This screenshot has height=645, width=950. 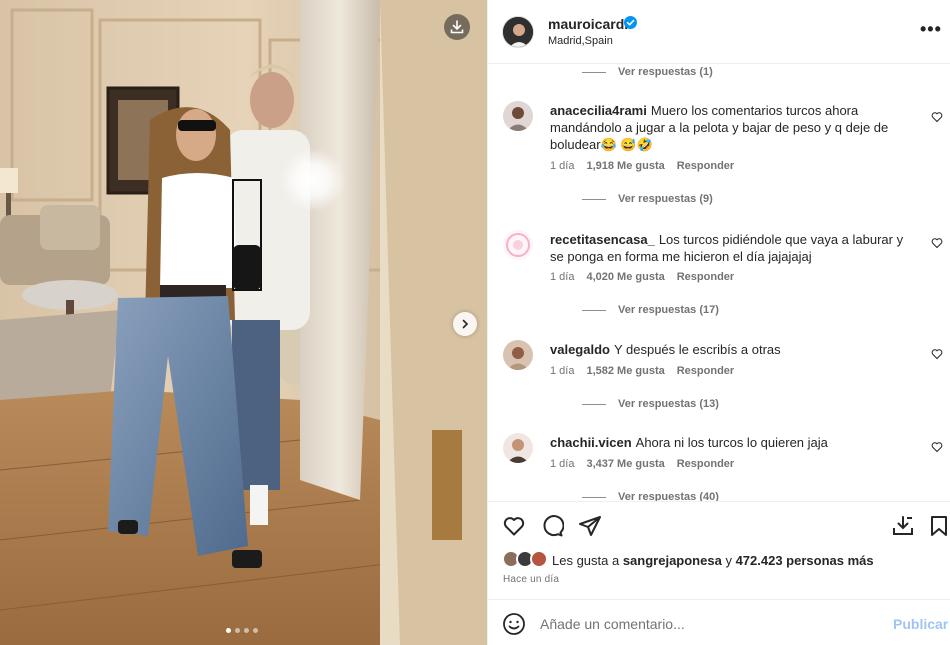 What do you see at coordinates (938, 526) in the screenshot?
I see `bookmark-icon` at bounding box center [938, 526].